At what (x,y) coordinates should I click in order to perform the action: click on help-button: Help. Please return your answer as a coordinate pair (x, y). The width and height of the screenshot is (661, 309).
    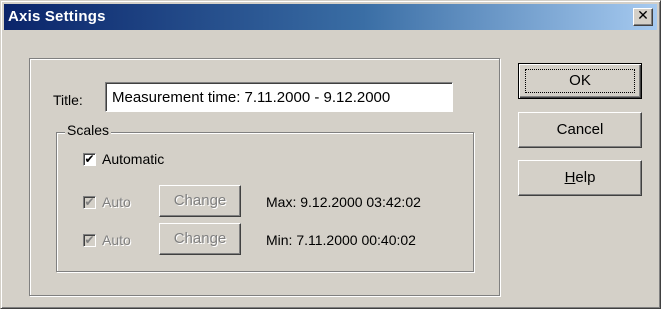
    Looking at the image, I should click on (580, 178).